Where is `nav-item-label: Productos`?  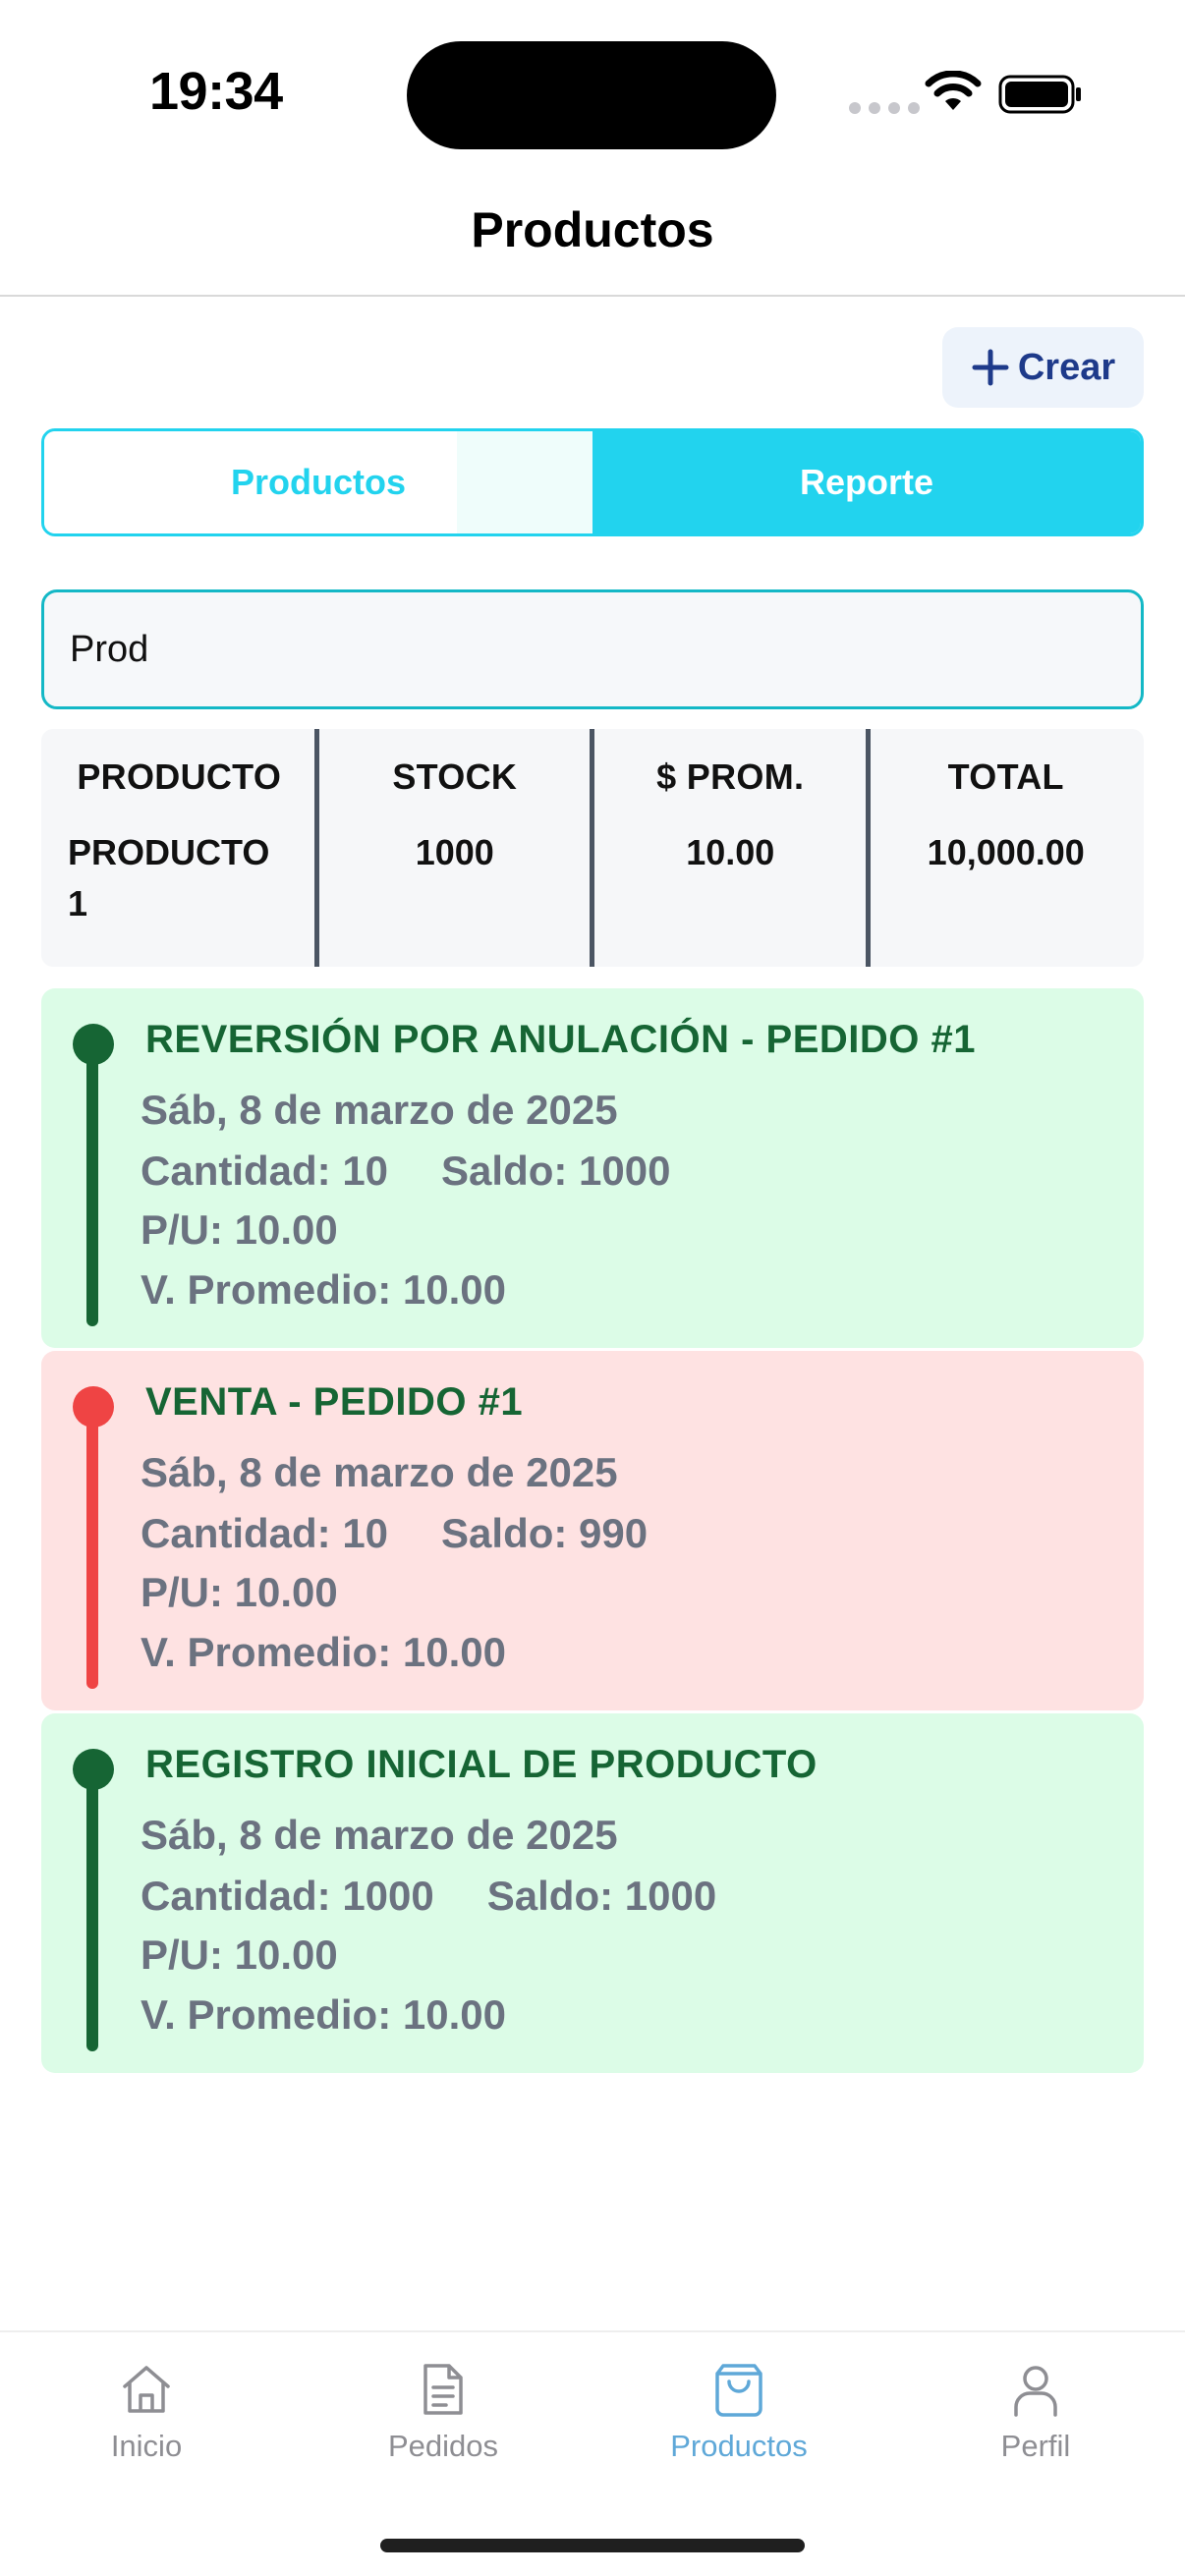
nav-item-label: Productos is located at coordinates (739, 2446).